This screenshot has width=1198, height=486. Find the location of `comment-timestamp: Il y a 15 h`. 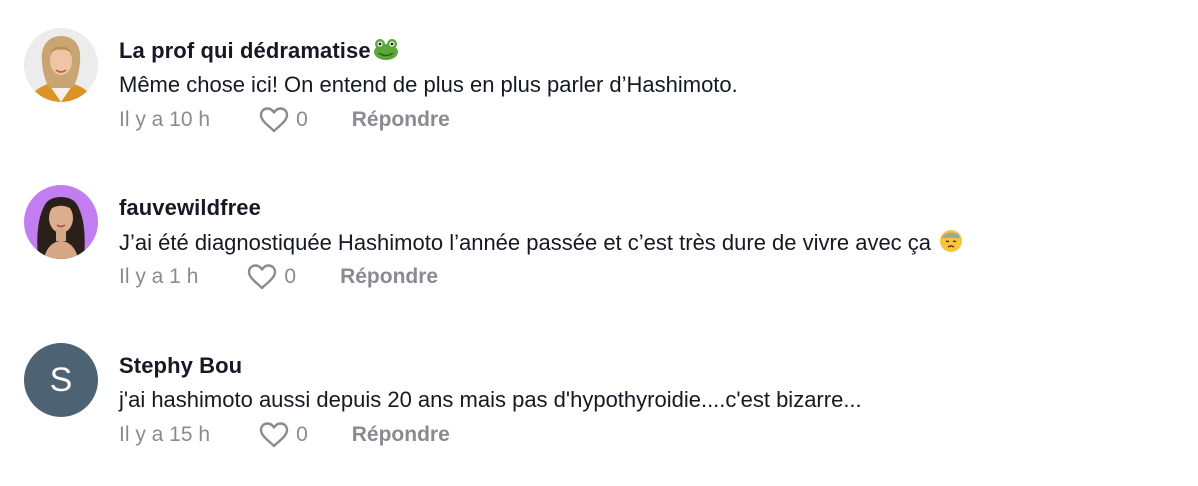

comment-timestamp: Il y a 15 h is located at coordinates (165, 434).